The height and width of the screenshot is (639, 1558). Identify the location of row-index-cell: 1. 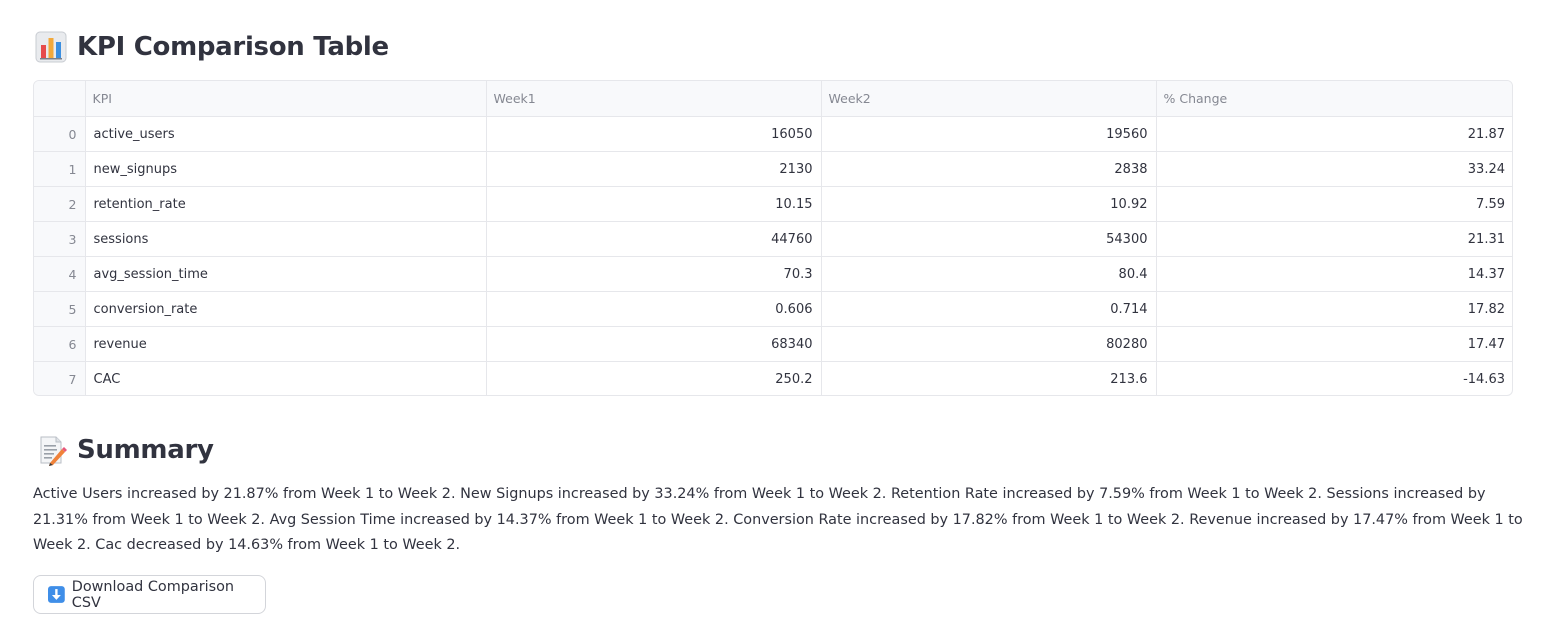
(60, 169).